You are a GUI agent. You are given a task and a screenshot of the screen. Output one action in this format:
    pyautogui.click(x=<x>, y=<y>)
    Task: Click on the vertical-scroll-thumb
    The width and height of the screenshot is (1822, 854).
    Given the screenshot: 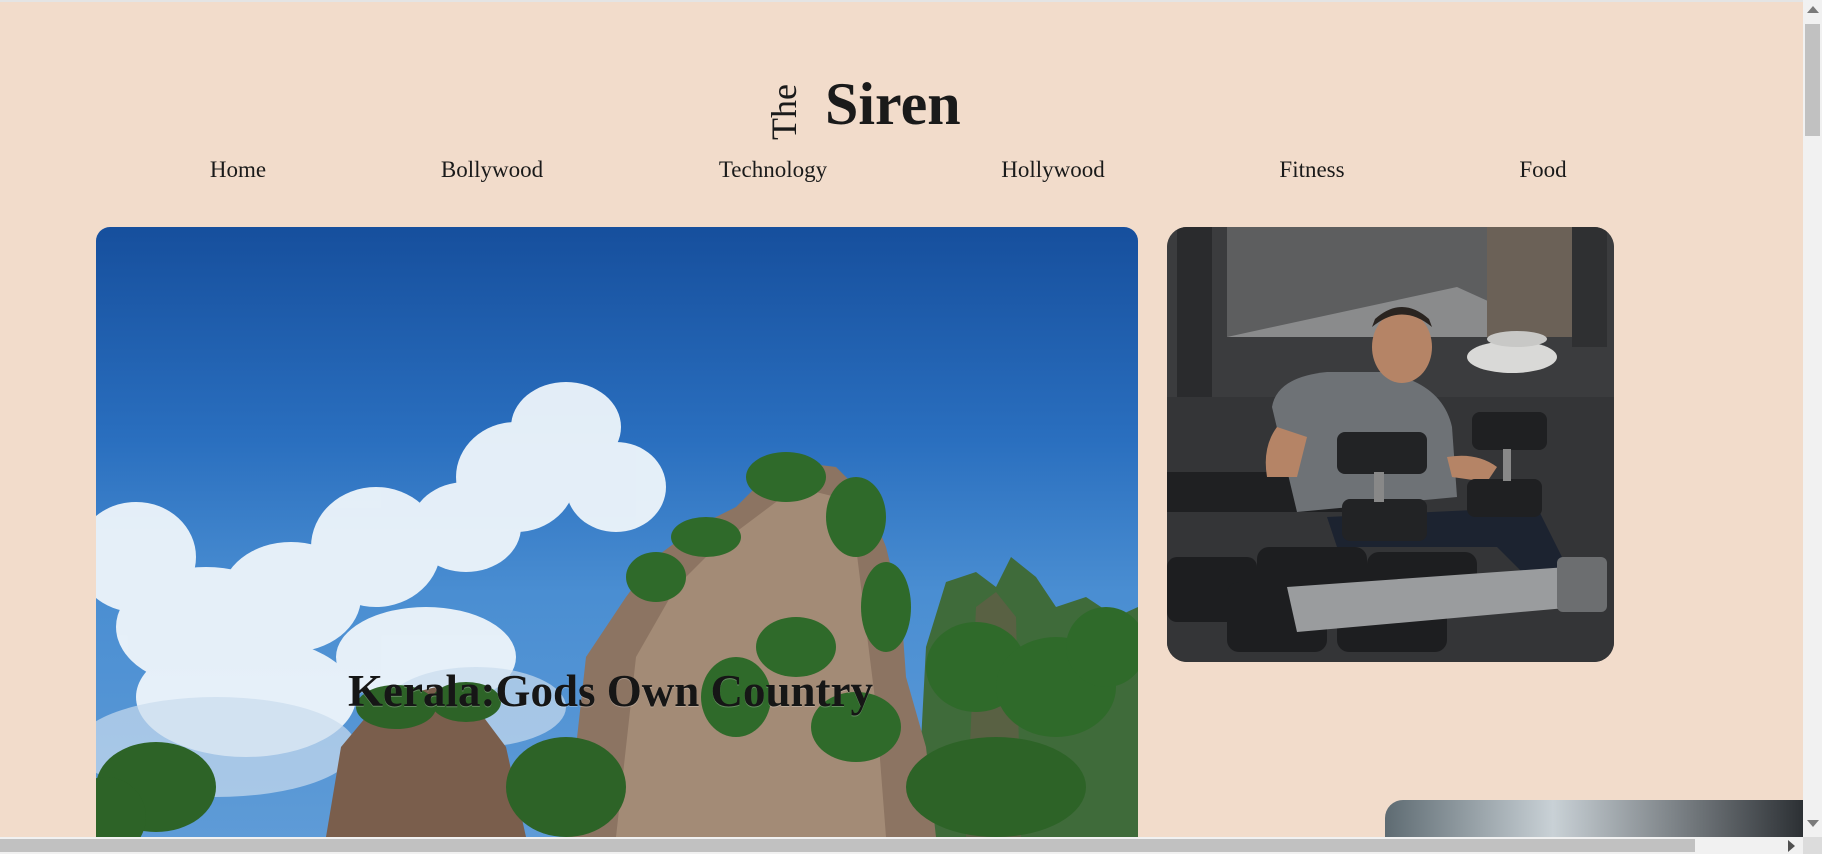 What is the action you would take?
    pyautogui.click(x=1812, y=80)
    